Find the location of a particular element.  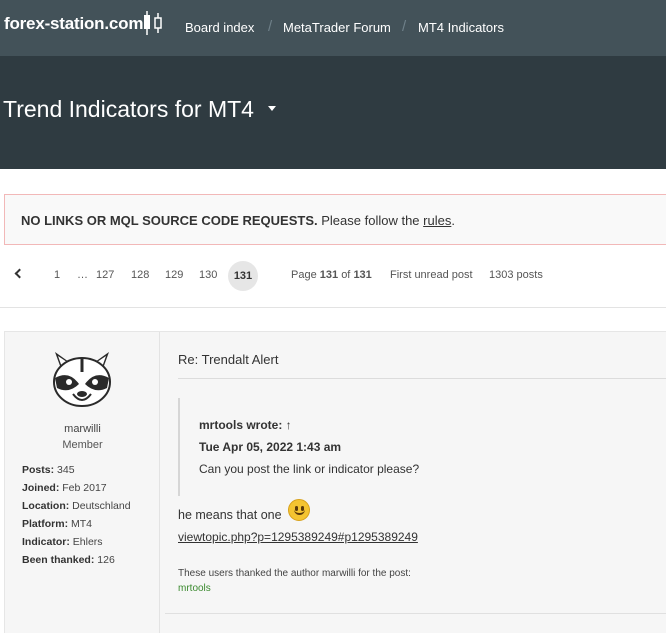

first-unread-link: First unread post is located at coordinates (431, 275).